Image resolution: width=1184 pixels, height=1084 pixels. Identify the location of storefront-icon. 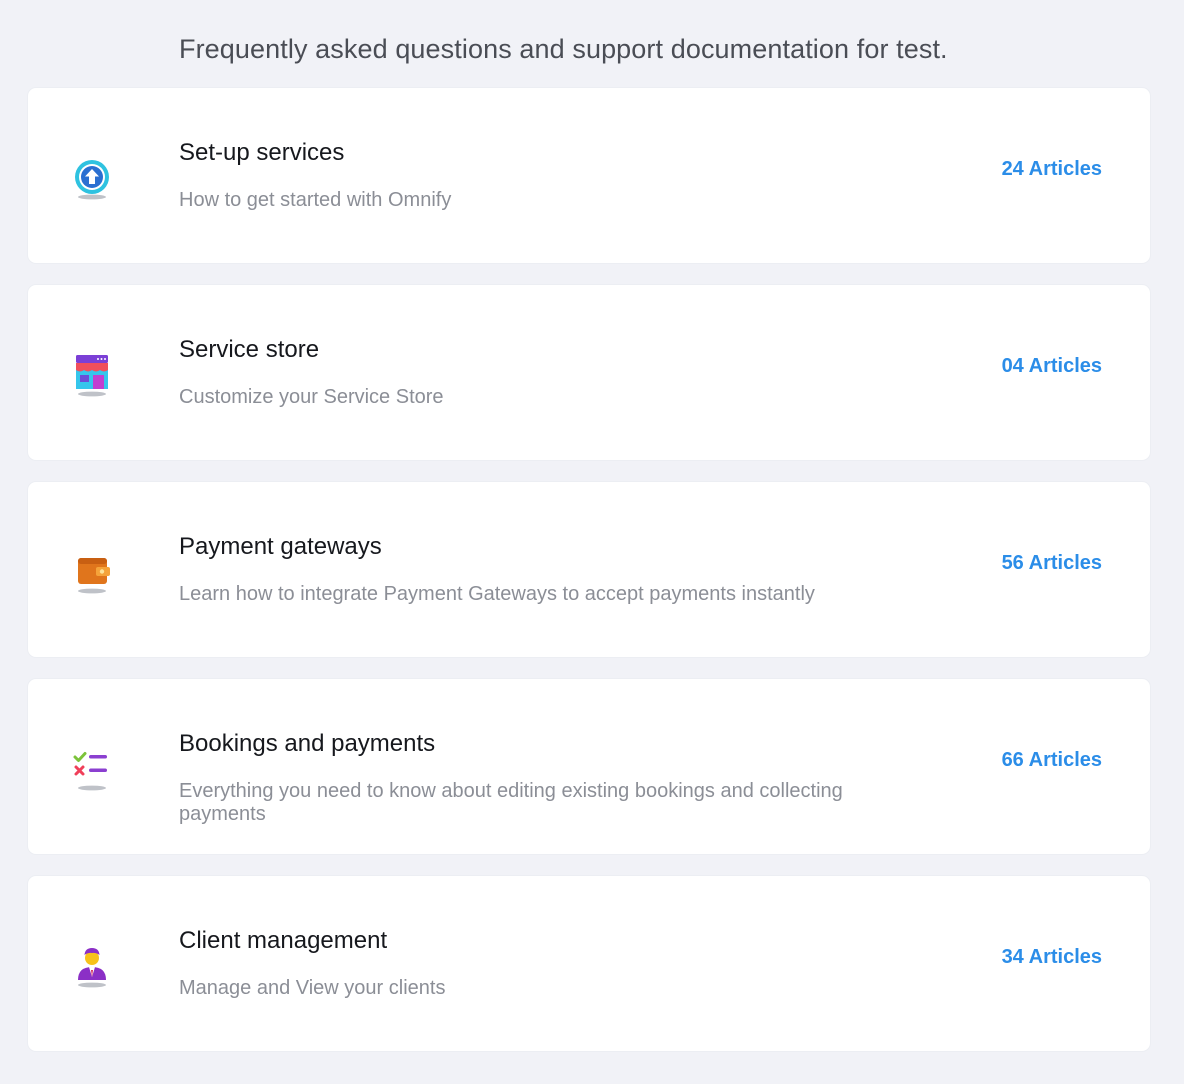
(92, 377).